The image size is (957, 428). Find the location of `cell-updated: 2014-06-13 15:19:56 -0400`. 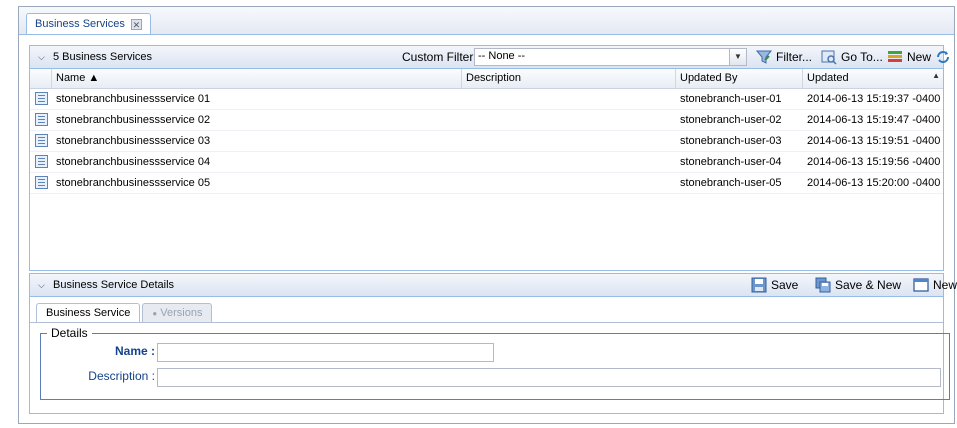

cell-updated: 2014-06-13 15:19:56 -0400 is located at coordinates (874, 162).